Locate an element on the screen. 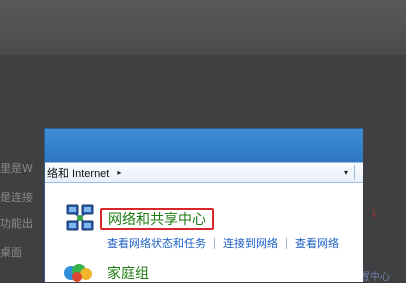 The image size is (406, 283). view-network-link: 查看网络 is located at coordinates (317, 243).